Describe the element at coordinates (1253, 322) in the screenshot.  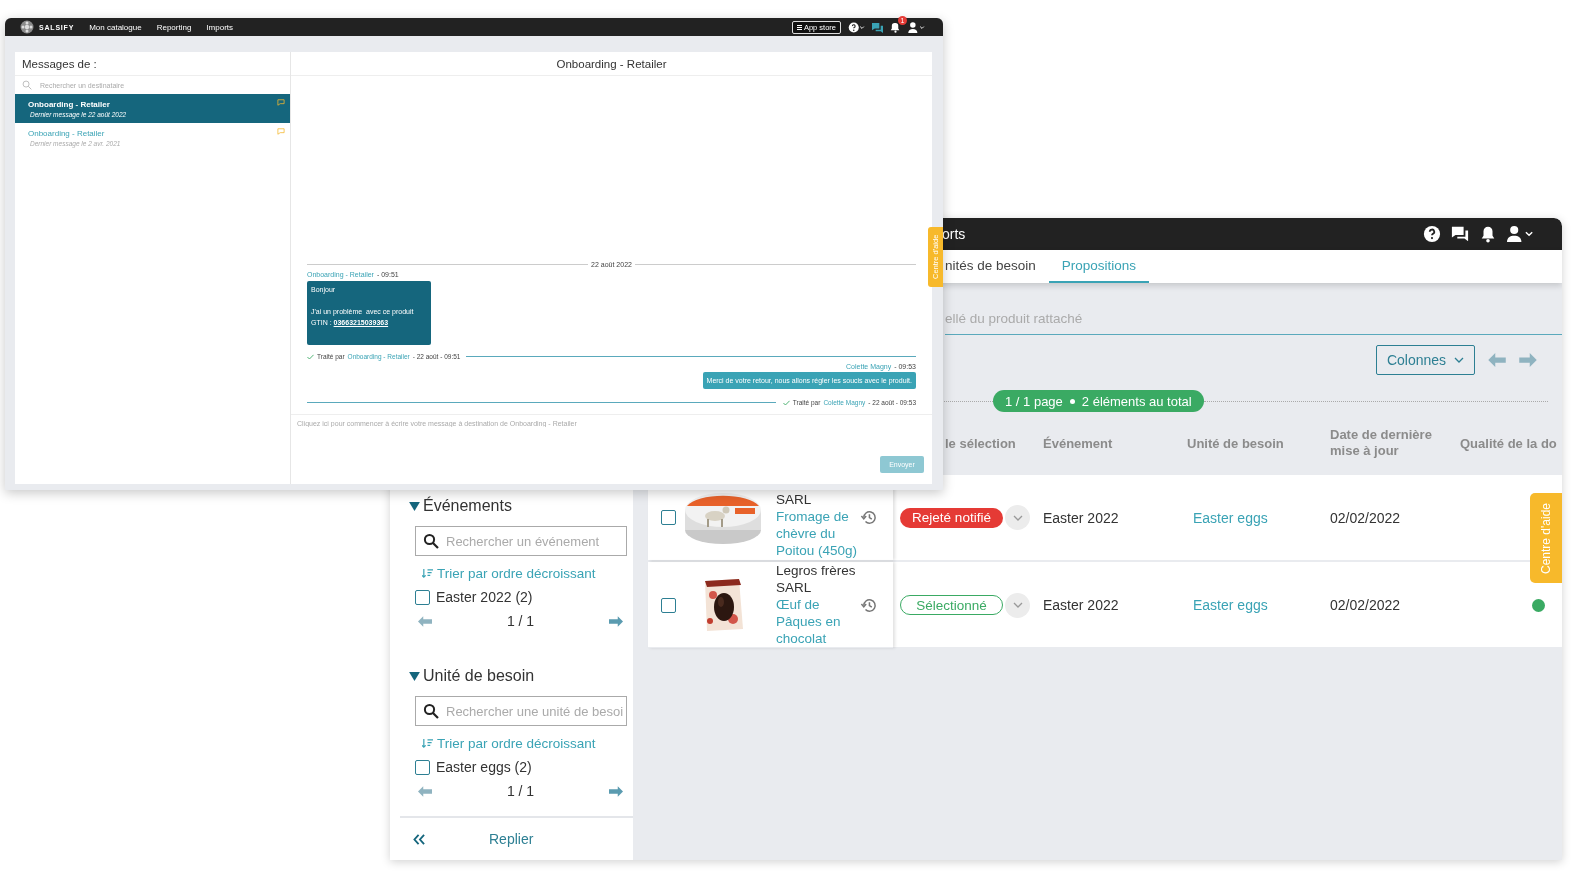
I see `search-field: ellé du produit rattaché` at that location.